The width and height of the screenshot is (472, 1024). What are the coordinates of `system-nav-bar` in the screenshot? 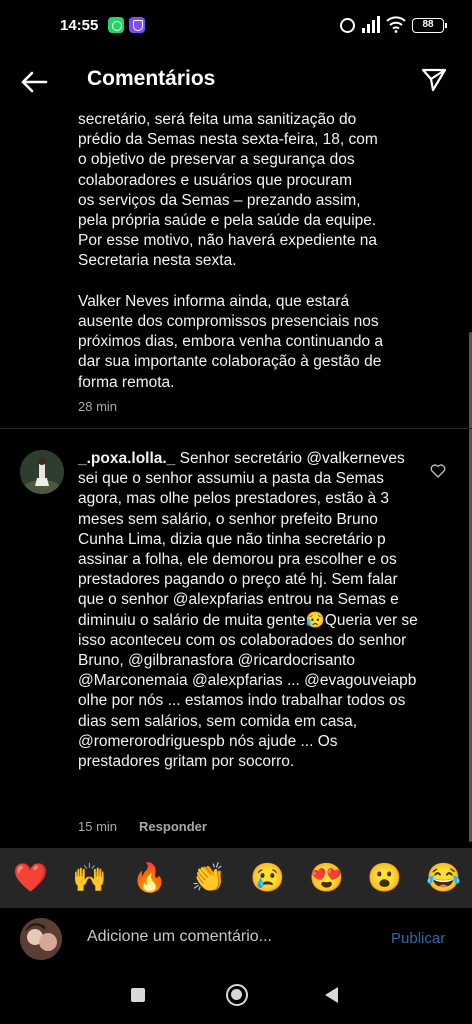 It's located at (236, 996).